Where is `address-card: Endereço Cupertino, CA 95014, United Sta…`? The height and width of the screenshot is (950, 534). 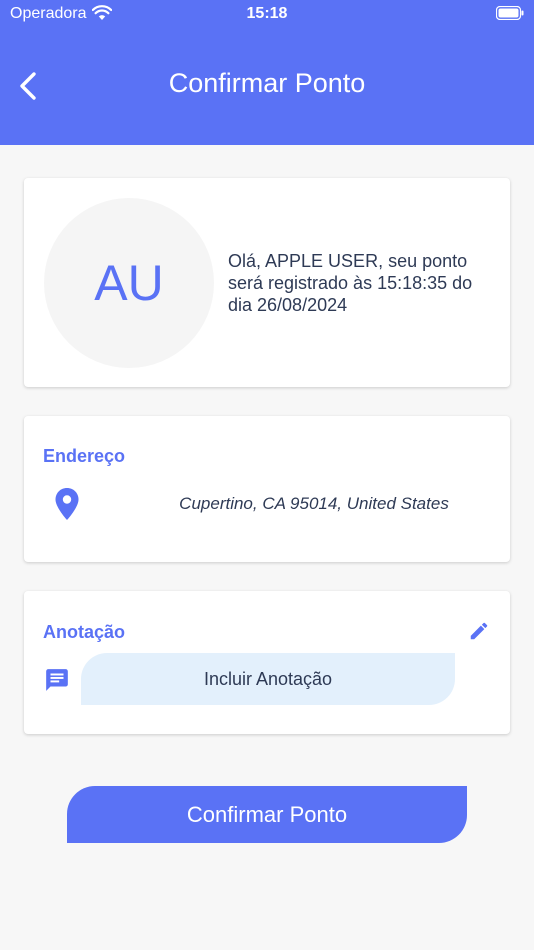 address-card: Endereço Cupertino, CA 95014, United Sta… is located at coordinates (267, 489).